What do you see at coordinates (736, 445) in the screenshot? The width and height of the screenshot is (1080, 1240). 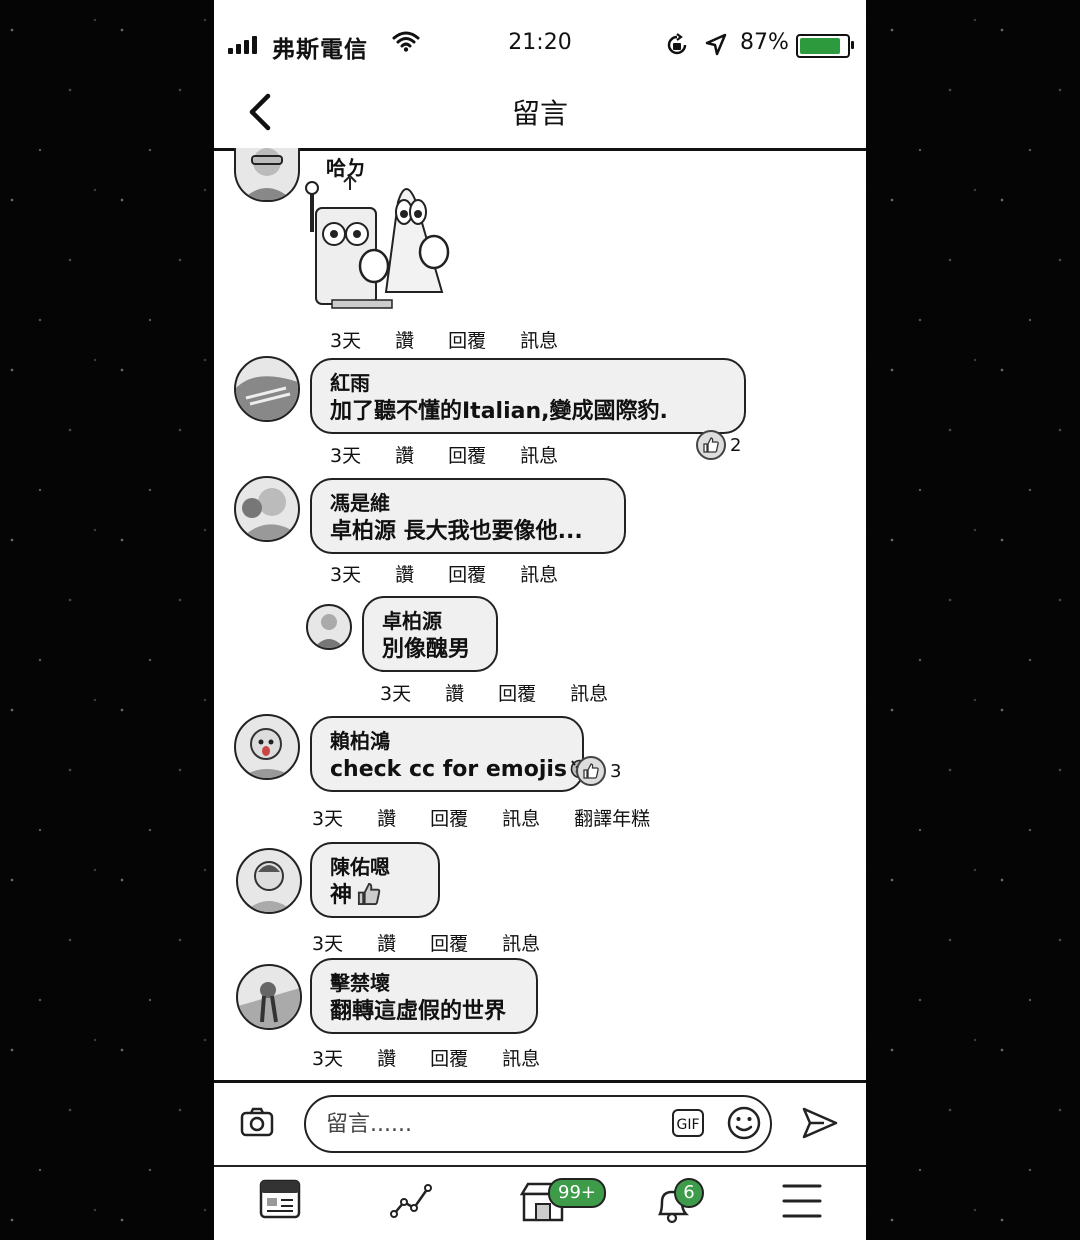 I see `reaction-number: 2` at bounding box center [736, 445].